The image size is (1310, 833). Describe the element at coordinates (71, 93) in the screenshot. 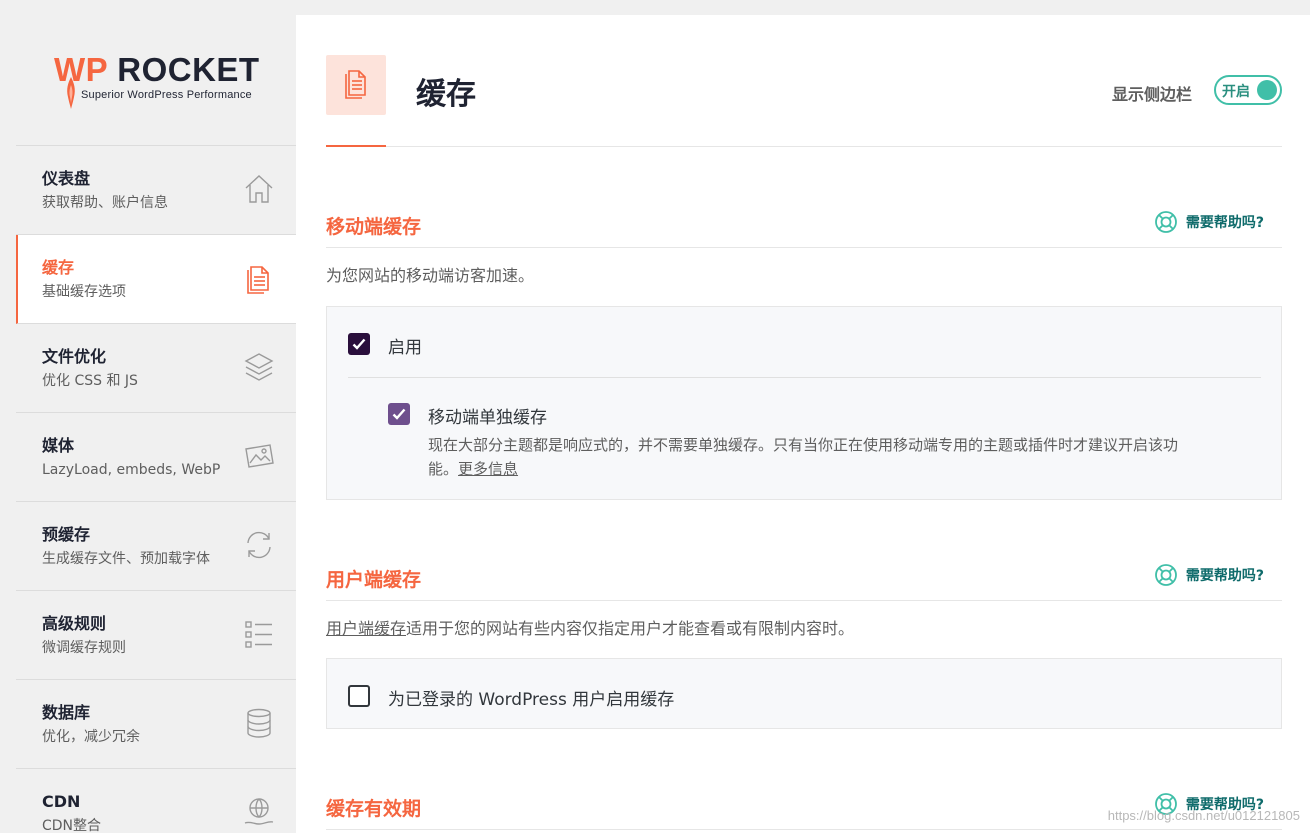

I see `rocket-flame-icon` at that location.